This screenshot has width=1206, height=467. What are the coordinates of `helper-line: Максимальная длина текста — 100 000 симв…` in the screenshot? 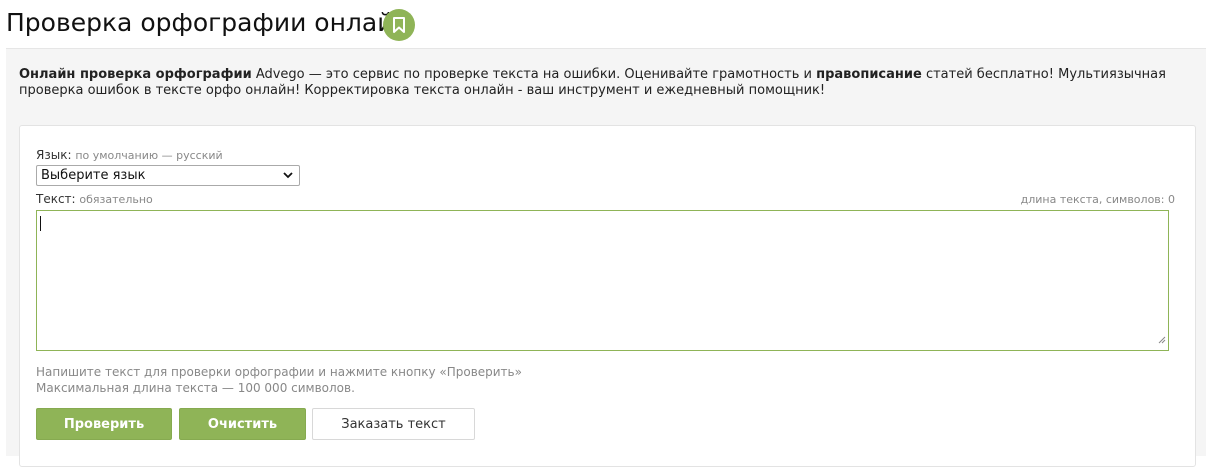 It's located at (195, 388).